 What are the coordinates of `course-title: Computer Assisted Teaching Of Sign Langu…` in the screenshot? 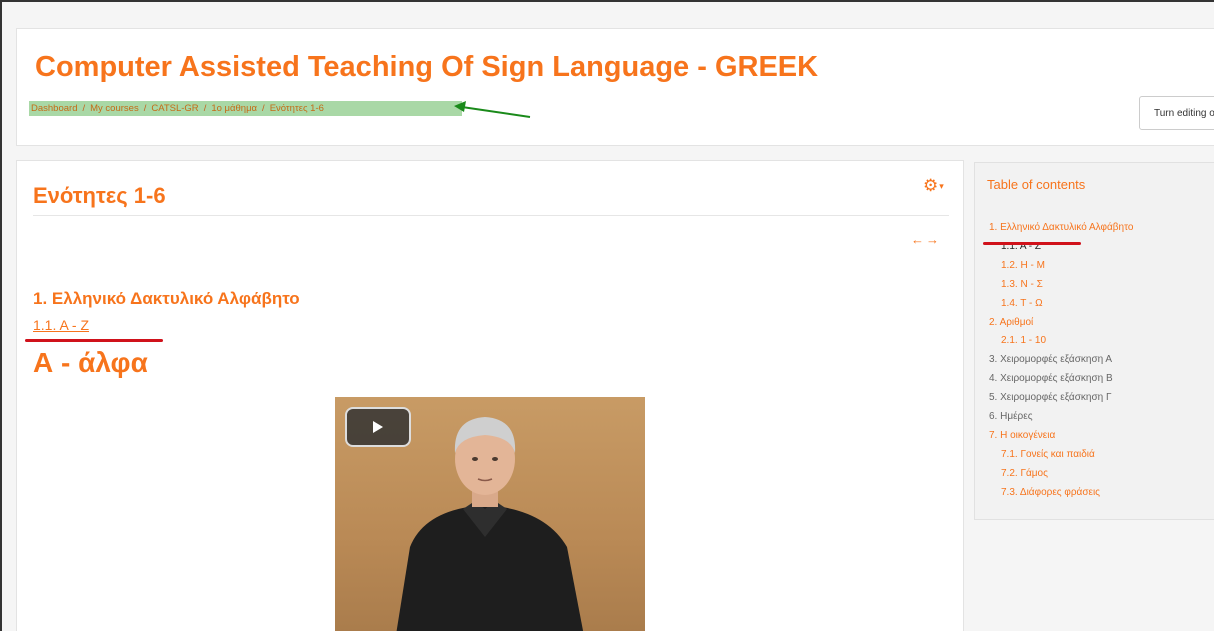 It's located at (427, 67).